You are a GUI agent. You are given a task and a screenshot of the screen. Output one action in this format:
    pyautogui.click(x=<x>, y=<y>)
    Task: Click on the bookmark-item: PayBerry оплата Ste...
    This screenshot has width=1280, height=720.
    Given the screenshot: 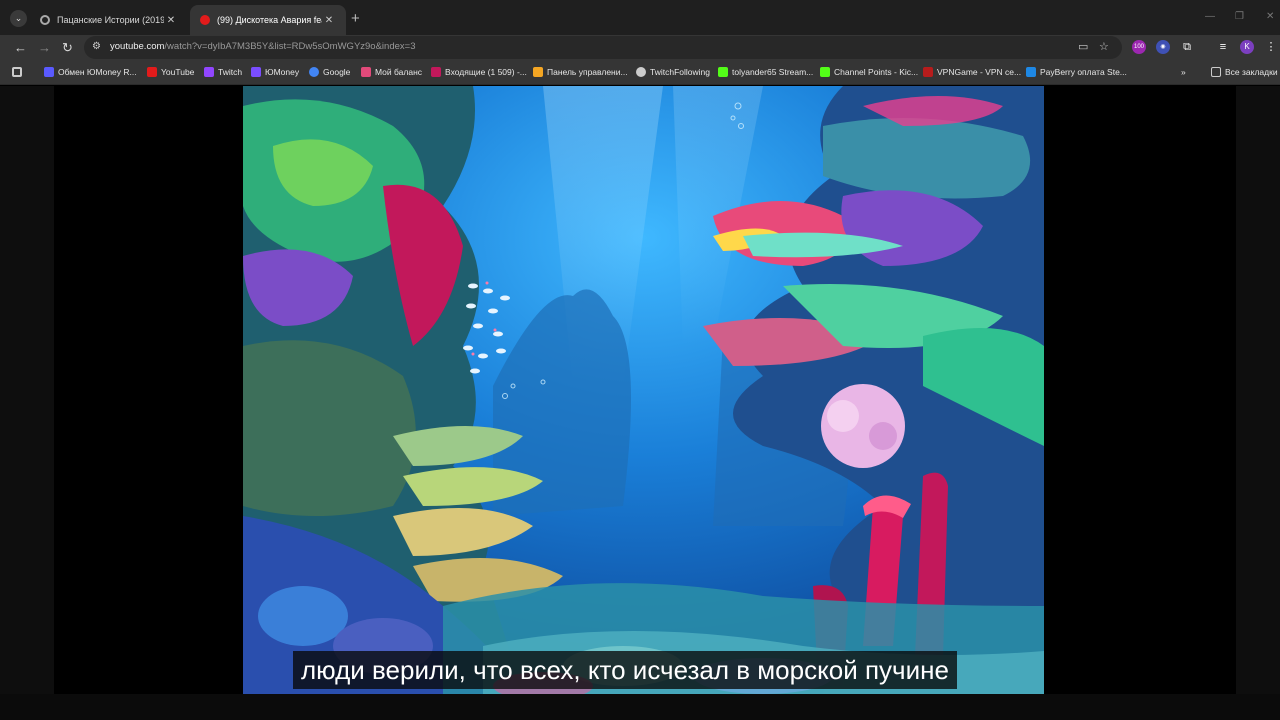 What is the action you would take?
    pyautogui.click(x=1076, y=72)
    